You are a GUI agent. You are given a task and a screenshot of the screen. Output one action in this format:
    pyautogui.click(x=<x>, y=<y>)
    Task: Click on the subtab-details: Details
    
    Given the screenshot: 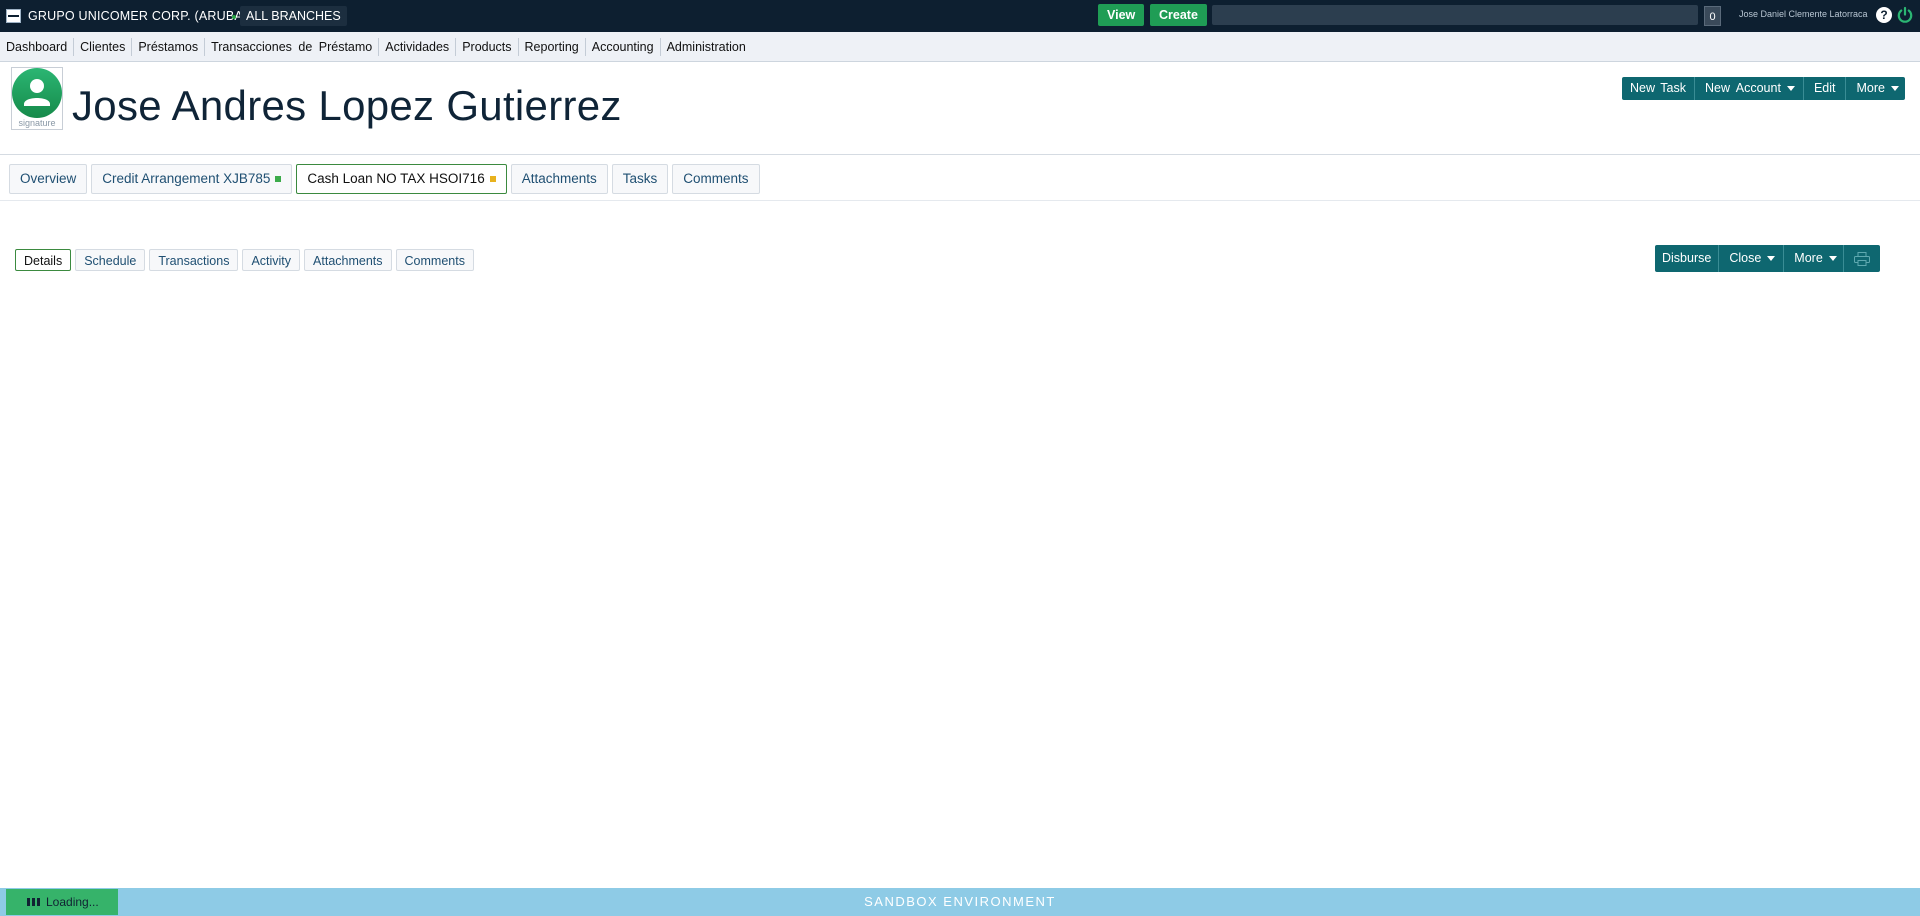 What is the action you would take?
    pyautogui.click(x=43, y=260)
    